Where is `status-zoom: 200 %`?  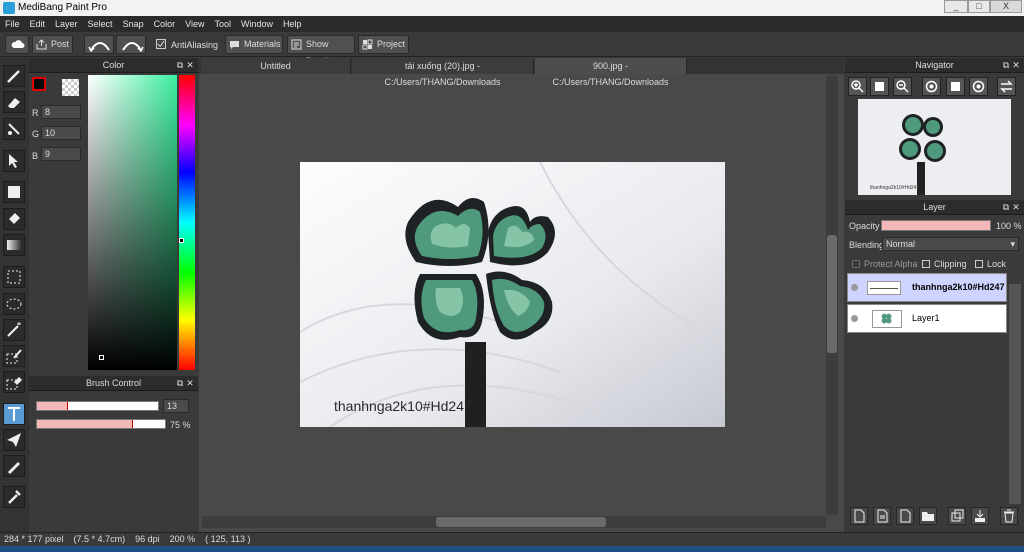
status-zoom: 200 % is located at coordinates (182, 539).